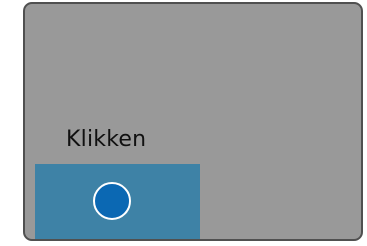 The image size is (367, 246). What do you see at coordinates (106, 139) in the screenshot?
I see `instruction-label: Klikken` at bounding box center [106, 139].